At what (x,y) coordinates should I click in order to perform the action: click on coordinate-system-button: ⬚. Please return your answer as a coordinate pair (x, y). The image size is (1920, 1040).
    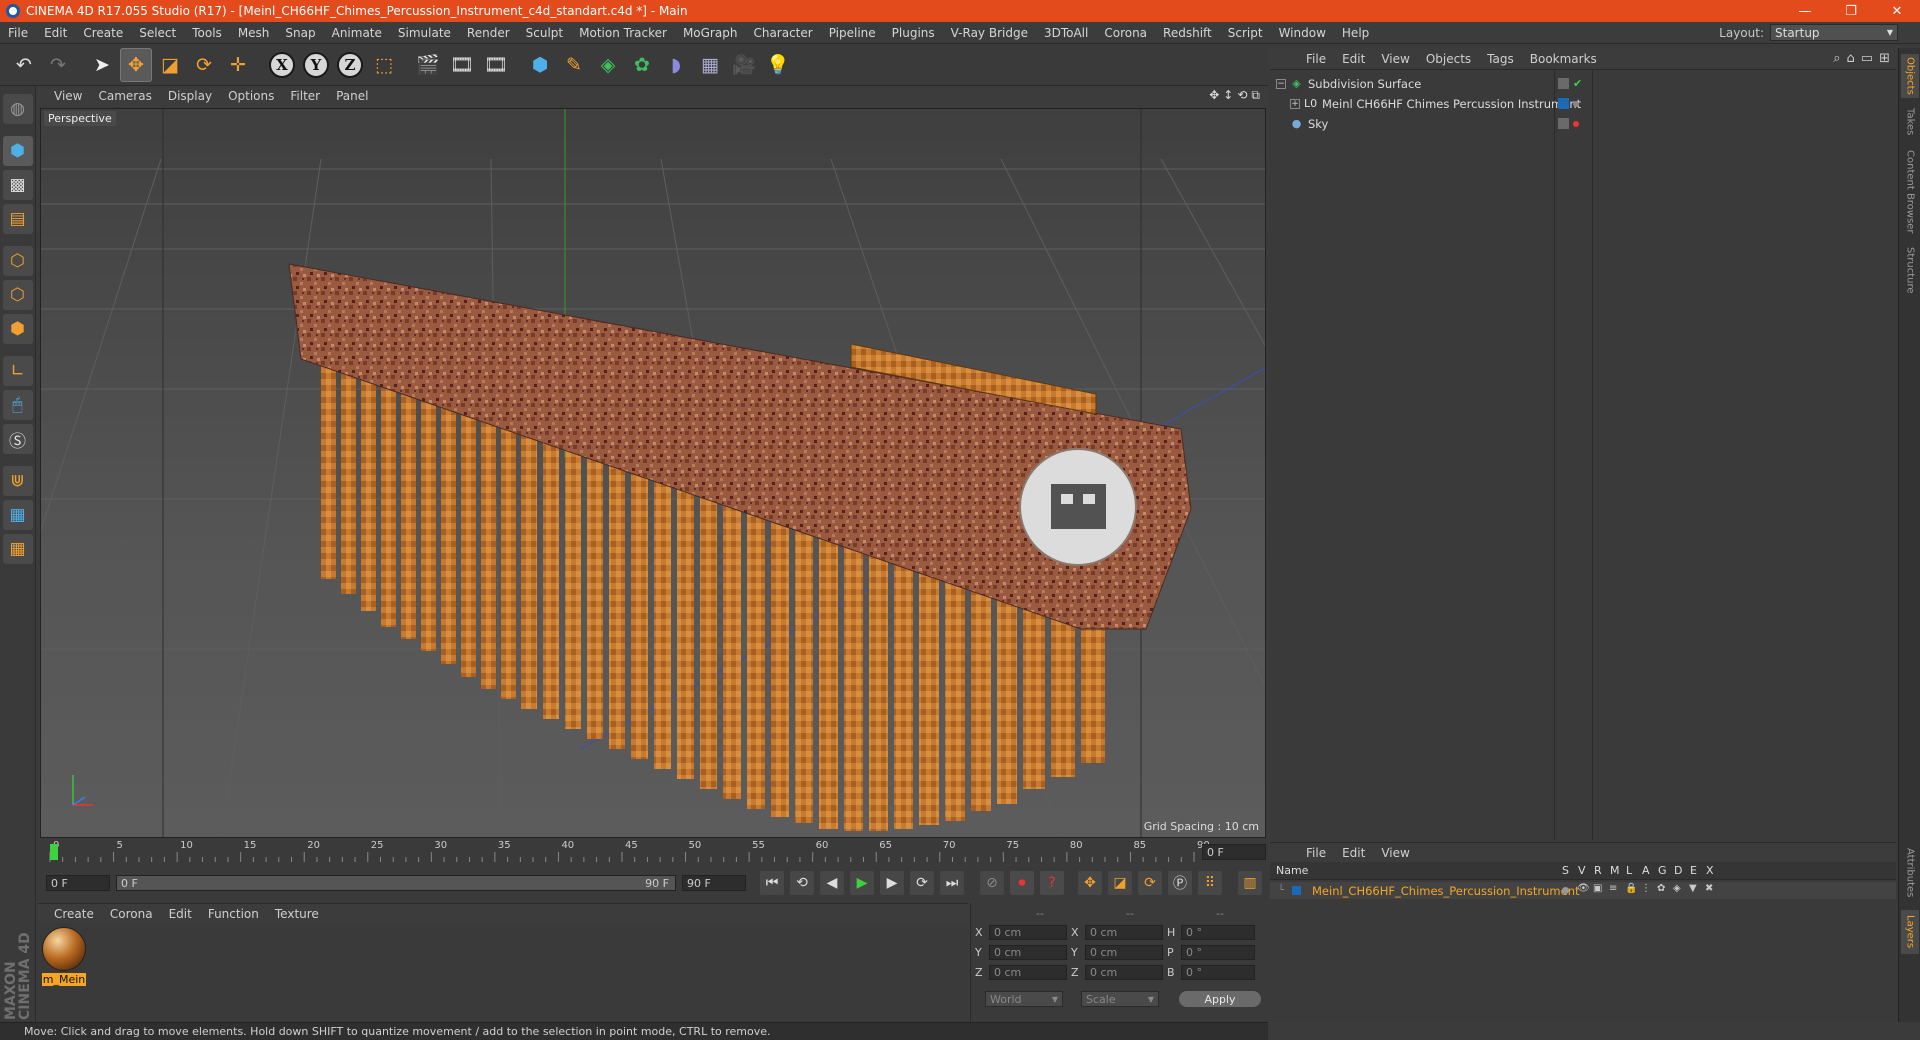
    Looking at the image, I should click on (384, 65).